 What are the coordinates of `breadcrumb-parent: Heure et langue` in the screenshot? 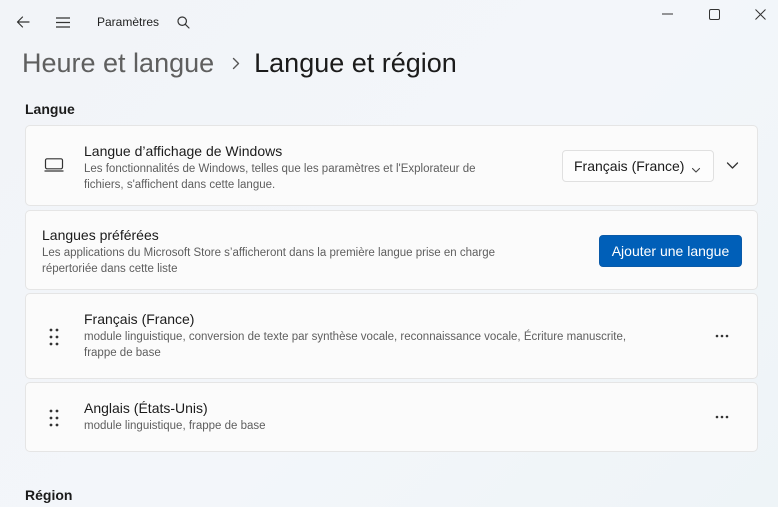 It's located at (118, 63).